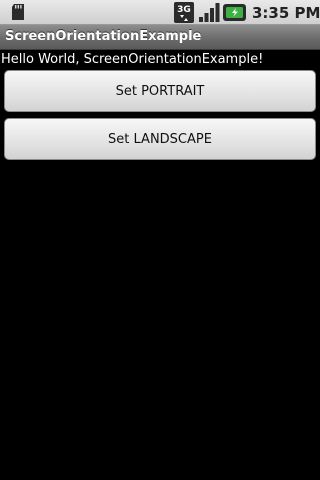 This screenshot has height=480, width=320. I want to click on set-portrait-label: Set PORTRAIT, so click(160, 91).